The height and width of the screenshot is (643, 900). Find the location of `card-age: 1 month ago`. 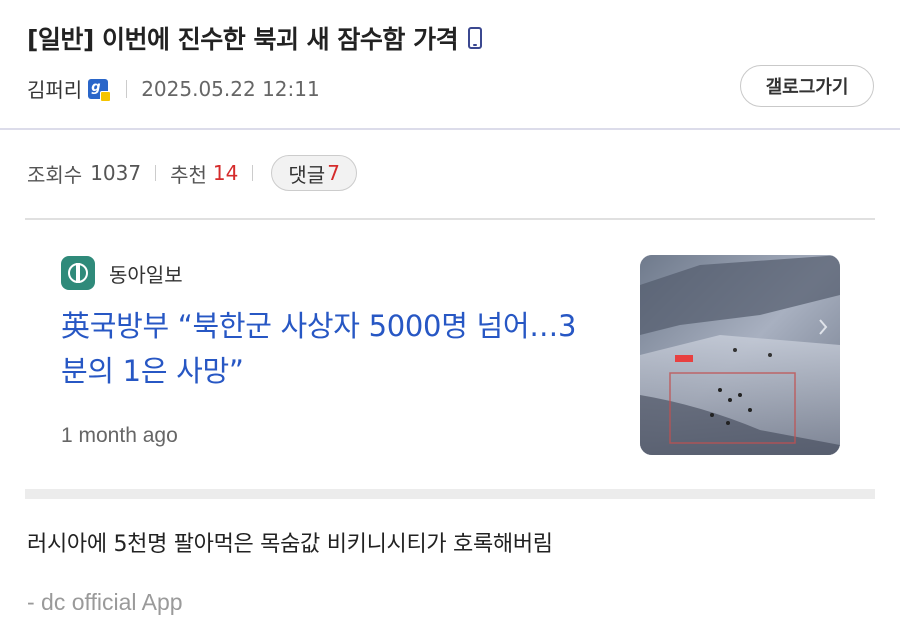

card-age: 1 month ago is located at coordinates (119, 435).